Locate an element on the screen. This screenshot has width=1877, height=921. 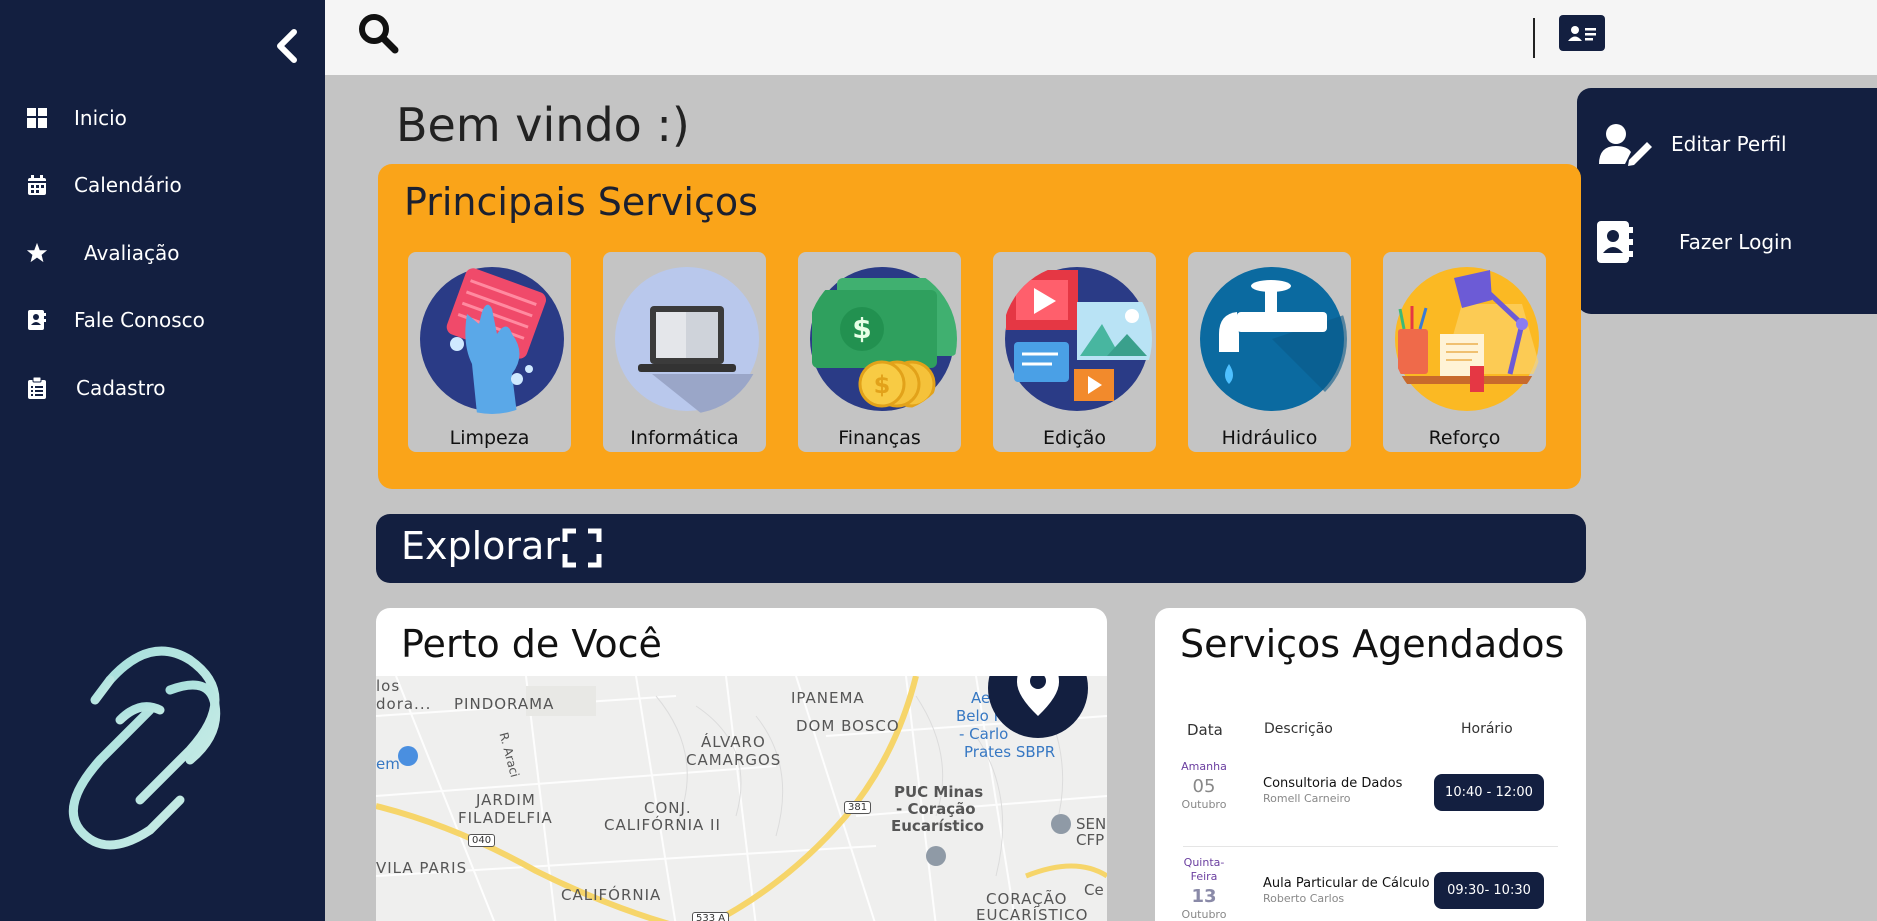
nearby-title: Perto de Você is located at coordinates (531, 644).